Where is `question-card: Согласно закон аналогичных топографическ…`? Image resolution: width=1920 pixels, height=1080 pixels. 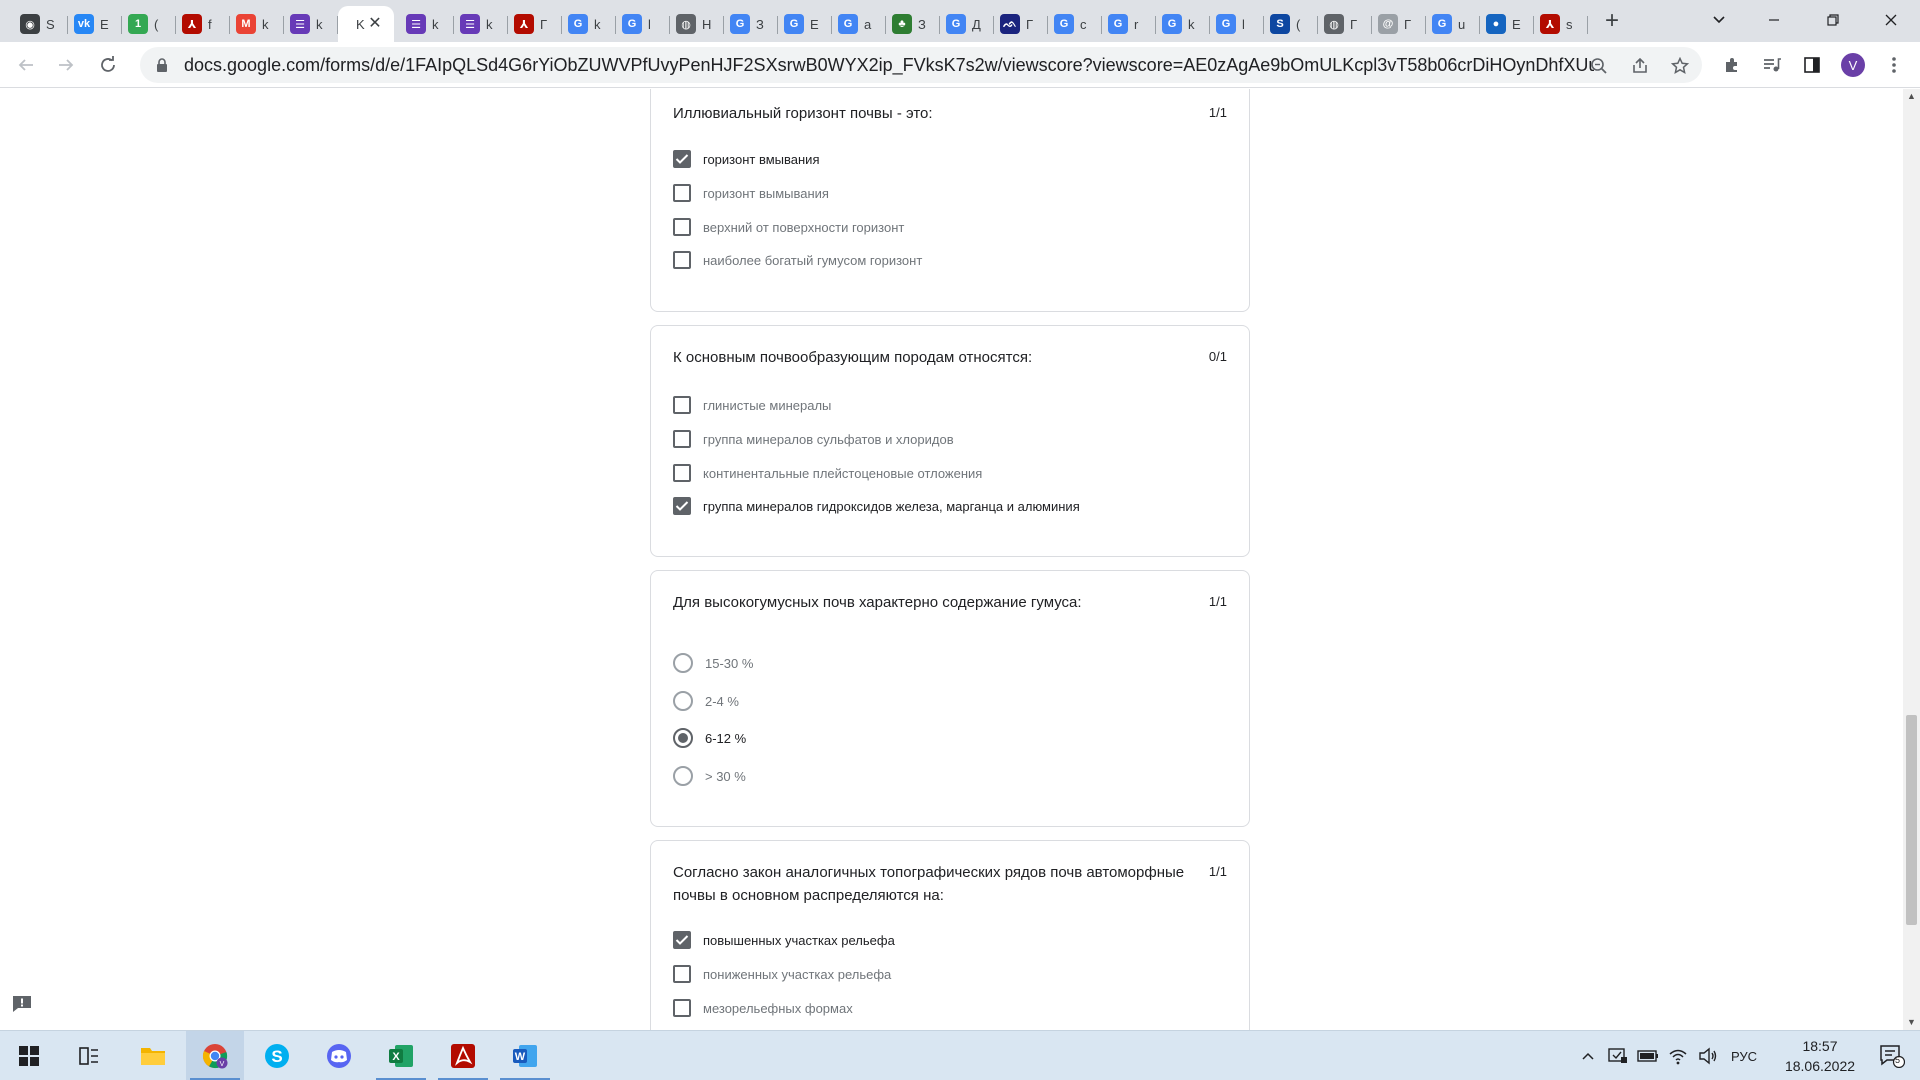
question-card: Согласно закон аналогичных топографическ… is located at coordinates (950, 935).